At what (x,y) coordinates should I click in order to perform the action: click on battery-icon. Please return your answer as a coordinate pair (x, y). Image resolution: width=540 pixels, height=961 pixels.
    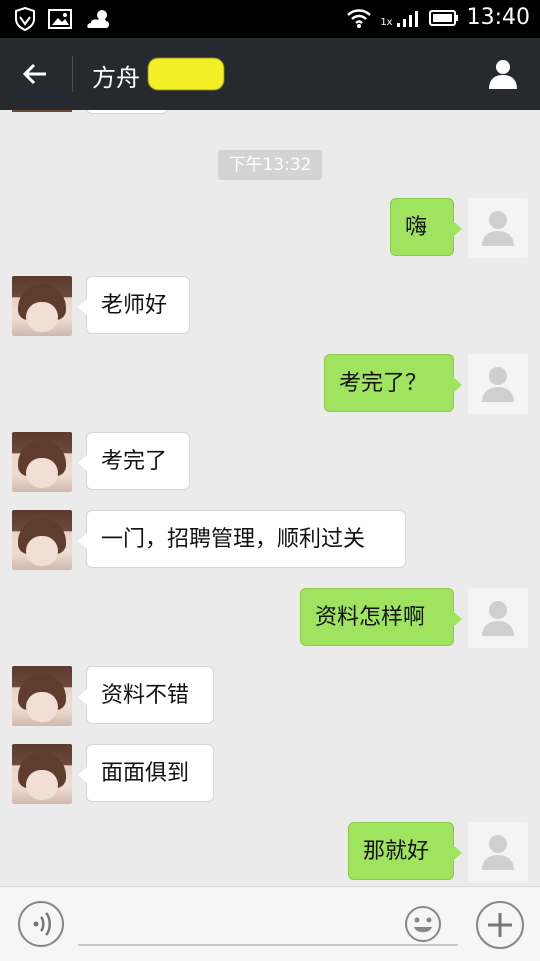
    Looking at the image, I should click on (443, 17).